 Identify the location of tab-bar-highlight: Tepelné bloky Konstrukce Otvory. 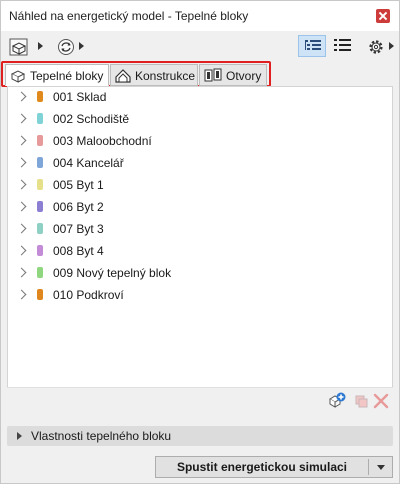
(136, 74).